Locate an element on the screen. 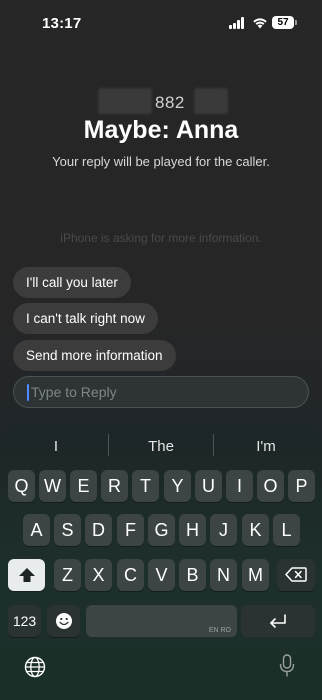 The height and width of the screenshot is (700, 322). delete-key is located at coordinates (296, 575).